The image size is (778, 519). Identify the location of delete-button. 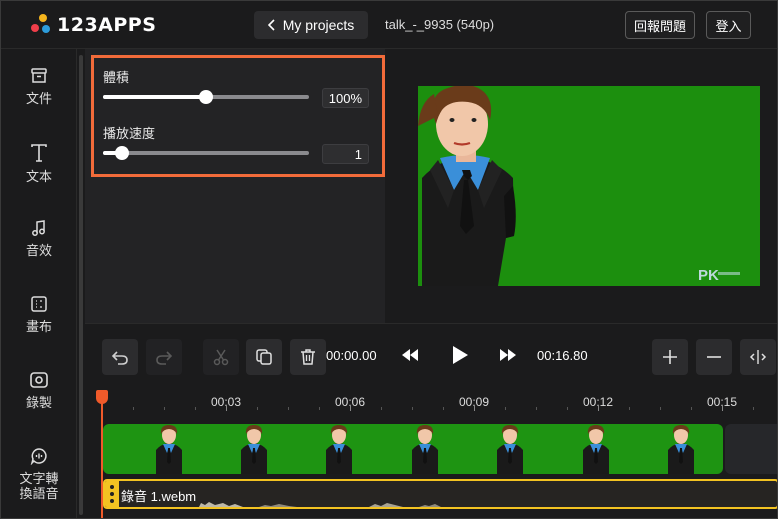
(308, 357).